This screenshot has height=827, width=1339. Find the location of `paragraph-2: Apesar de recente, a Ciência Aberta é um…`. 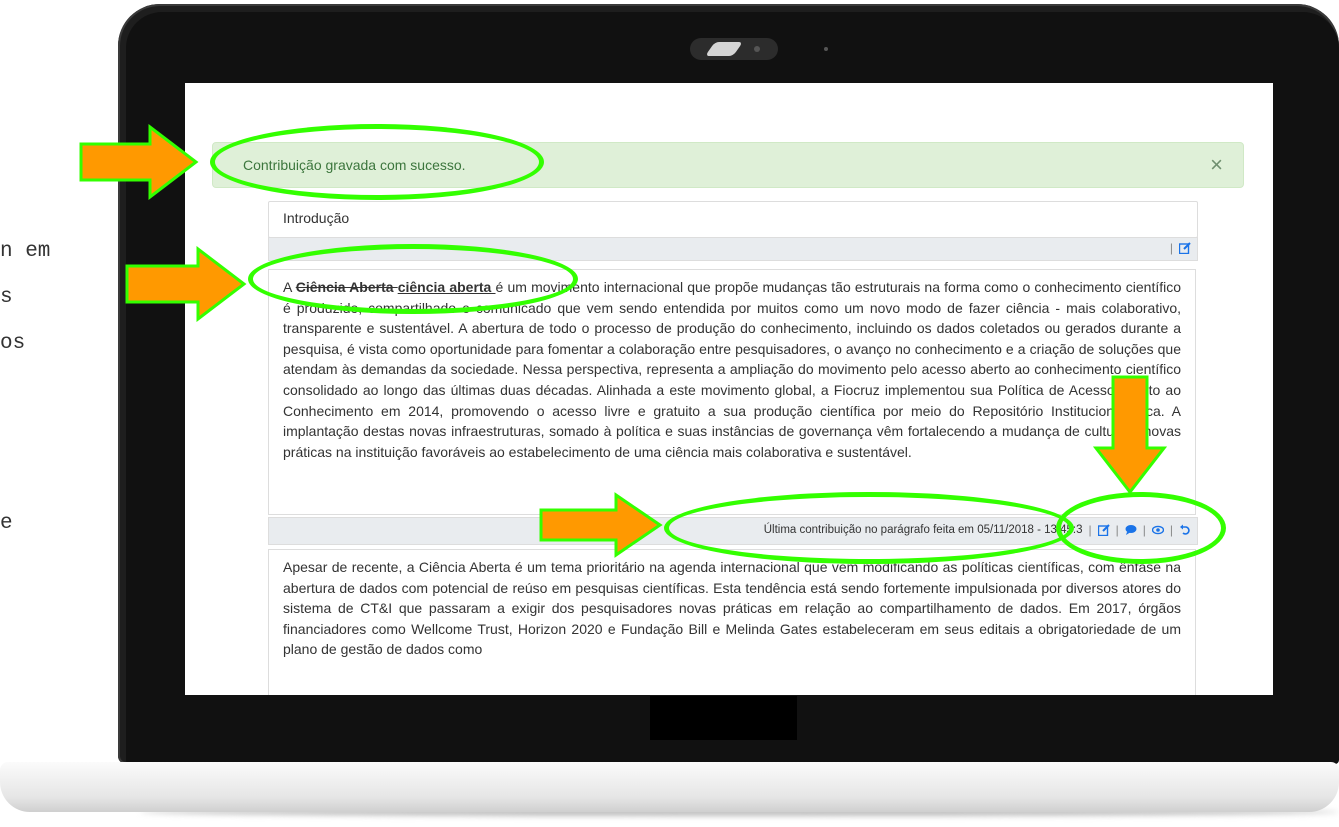

paragraph-2: Apesar de recente, a Ciência Aberta é um… is located at coordinates (732, 622).